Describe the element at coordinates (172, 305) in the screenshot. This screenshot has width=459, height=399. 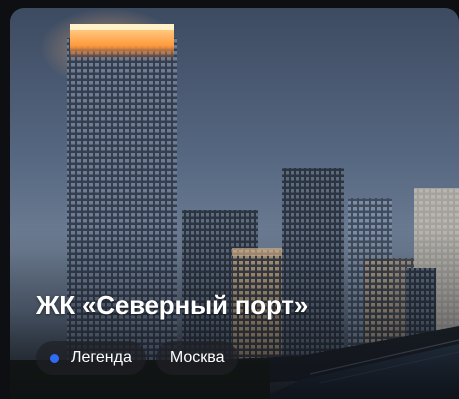
I see `card-title: ЖК «Северный порт»` at that location.